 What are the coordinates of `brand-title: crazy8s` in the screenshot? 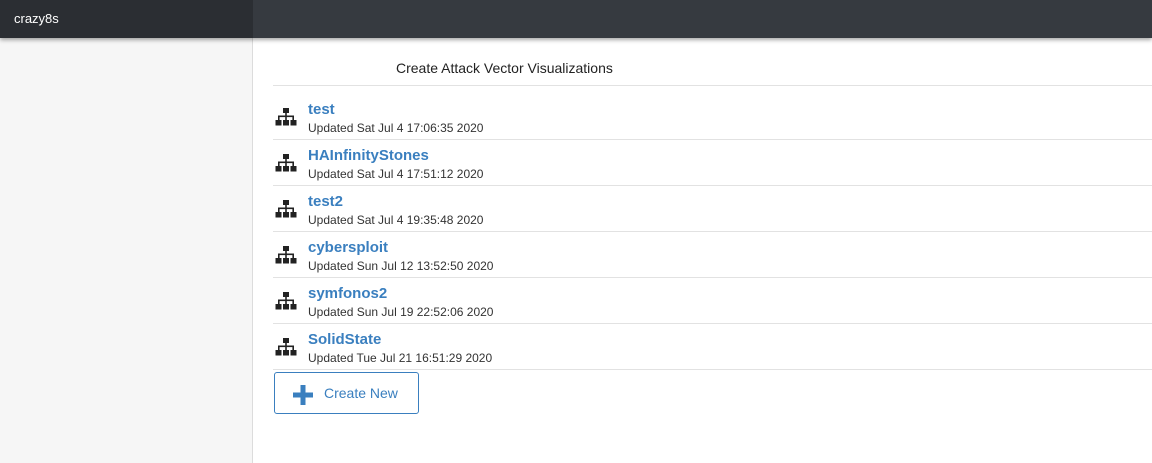 It's located at (126, 19).